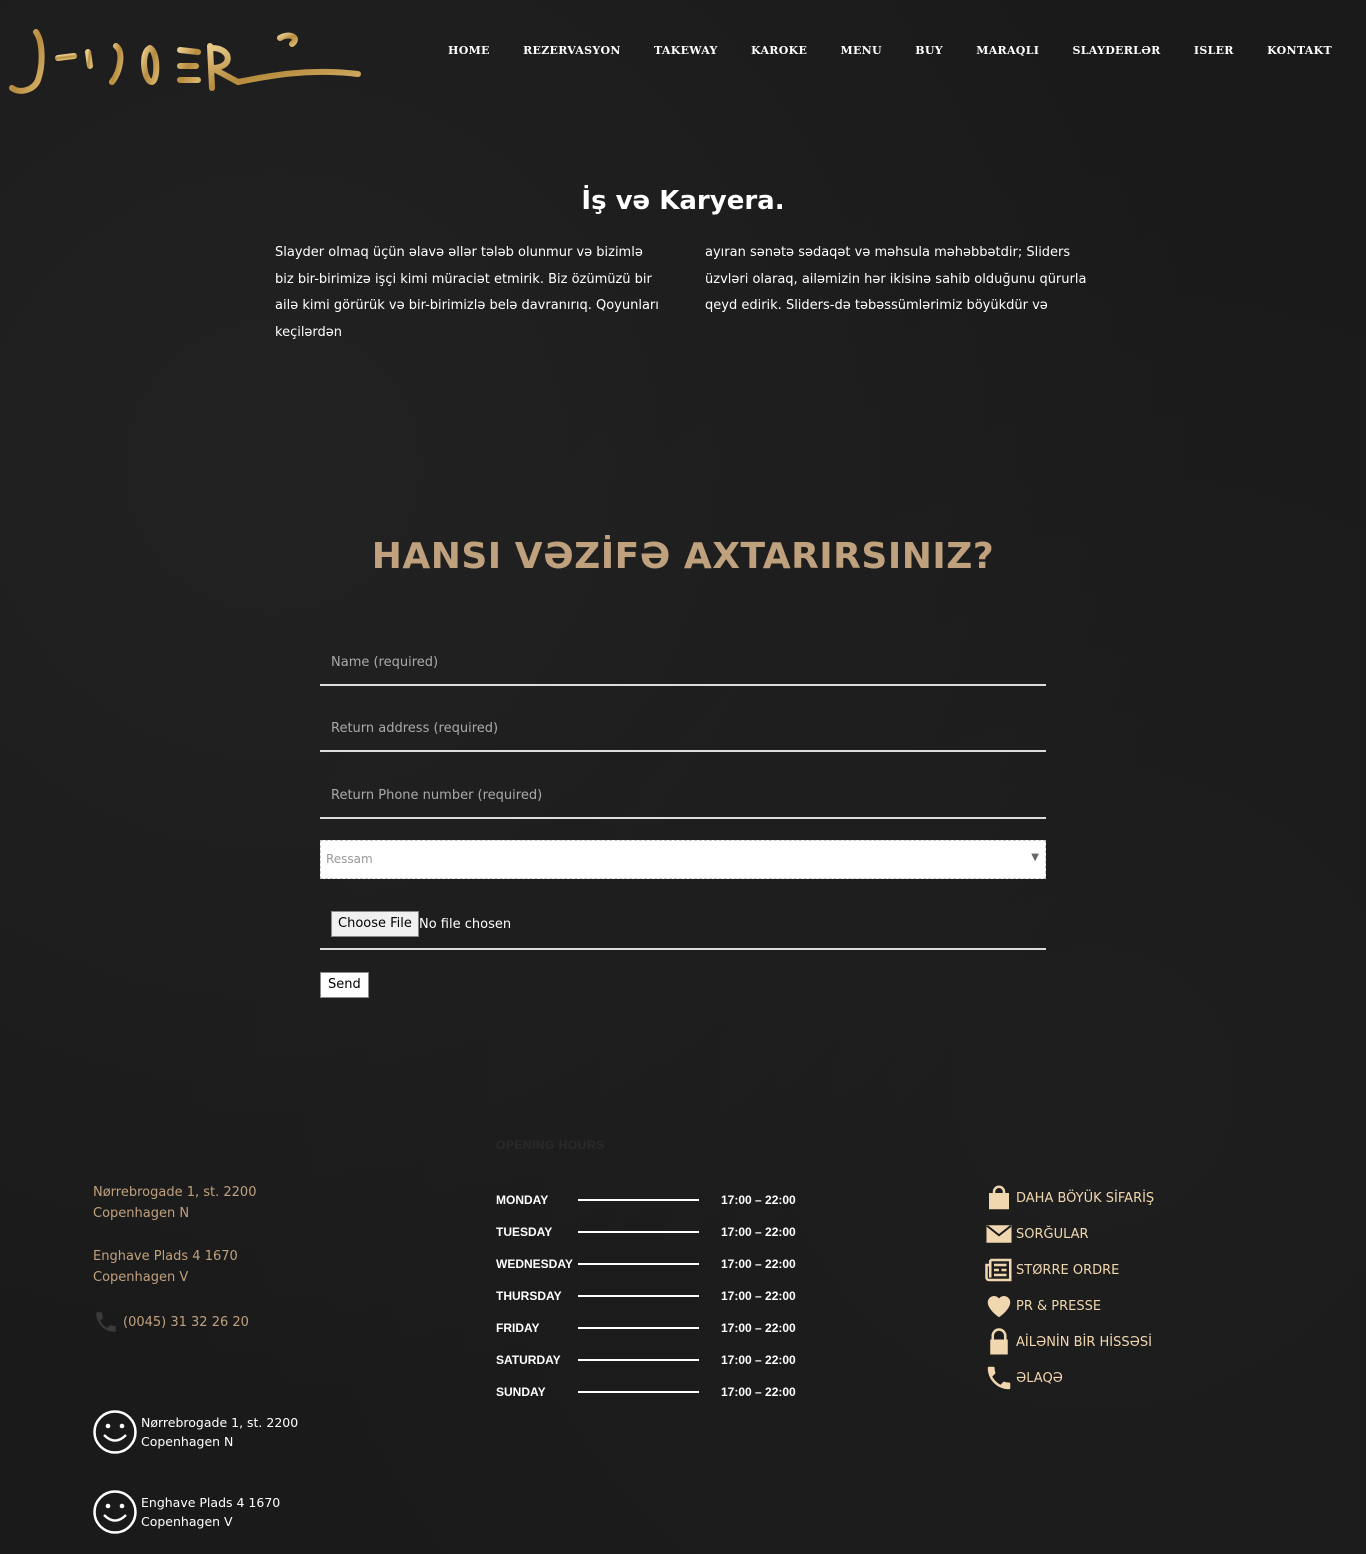  I want to click on link-label: SORĞULAR, so click(1052, 1234).